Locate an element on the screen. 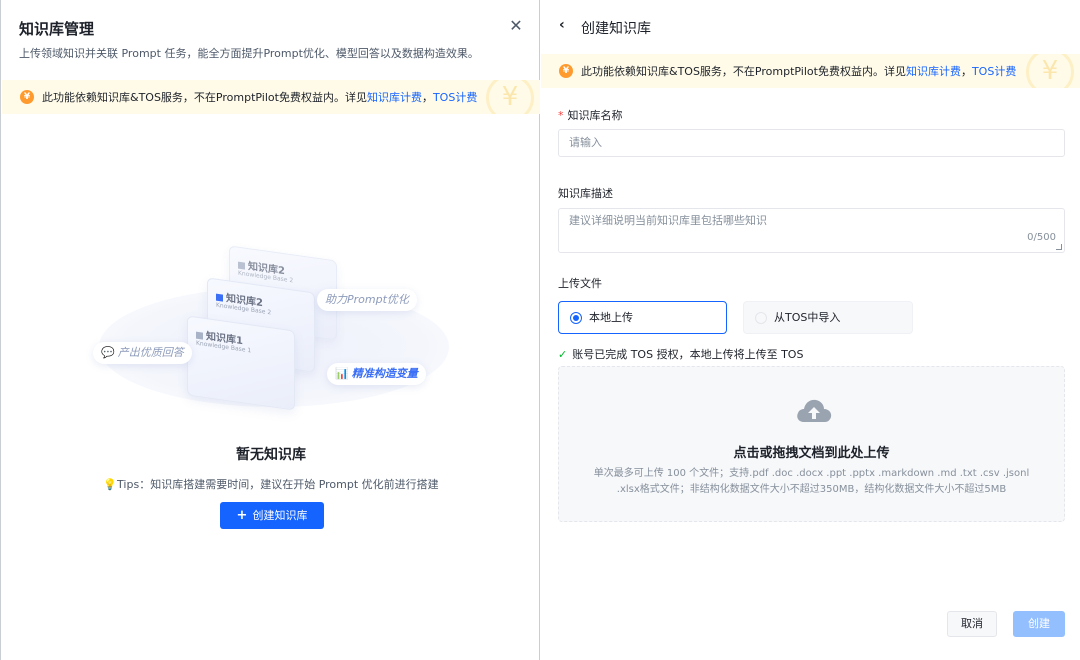 The height and width of the screenshot is (660, 1080). tos-auth-status-text: 账号已完成 TOS 授权，本地上传将上传至 TOS is located at coordinates (688, 354).